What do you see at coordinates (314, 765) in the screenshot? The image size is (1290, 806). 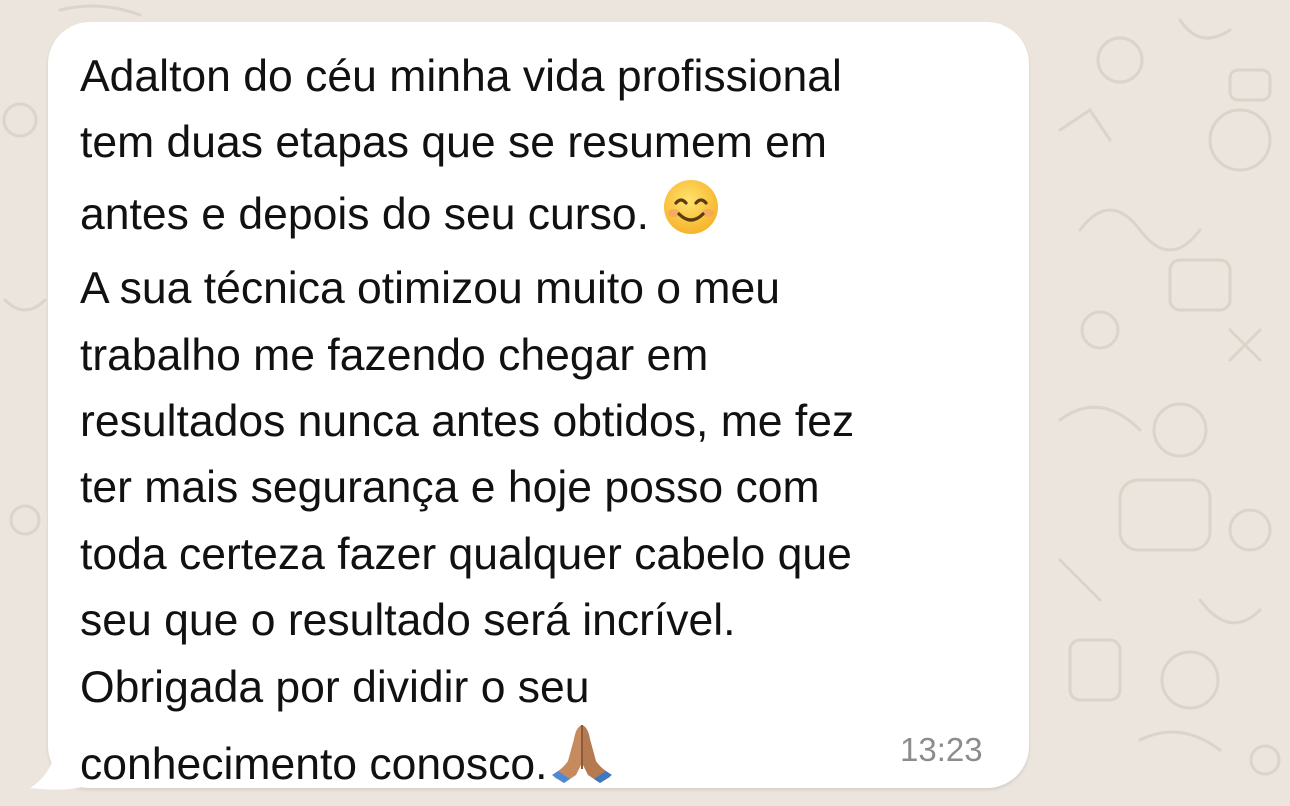 I see `message-line: conhecimento conosco.` at bounding box center [314, 765].